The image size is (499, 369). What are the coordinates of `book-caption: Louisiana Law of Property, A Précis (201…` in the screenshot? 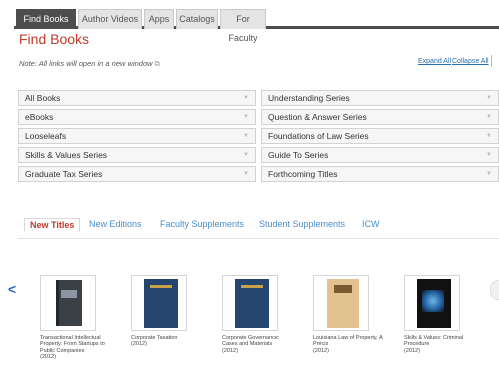 It's located at (349, 344).